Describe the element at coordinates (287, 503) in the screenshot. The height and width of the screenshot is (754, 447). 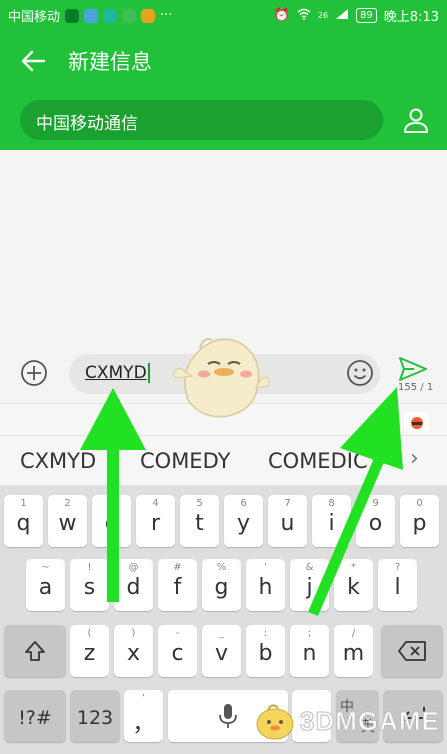
I see `key-secondary-label: 7` at that location.